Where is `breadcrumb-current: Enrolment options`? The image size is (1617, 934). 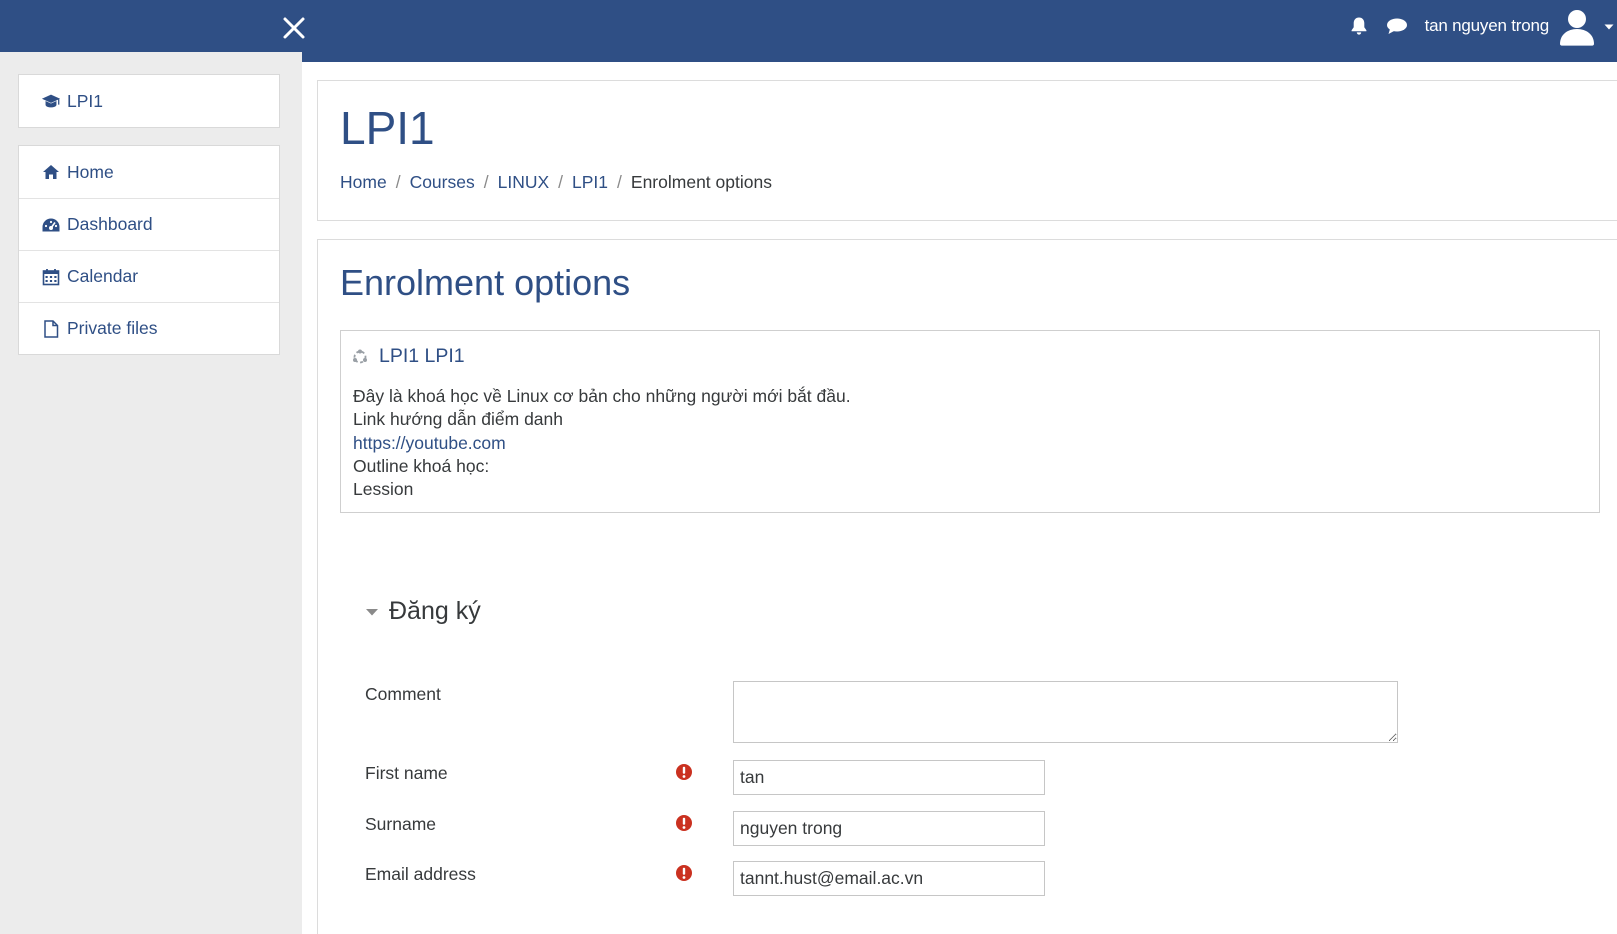 breadcrumb-current: Enrolment options is located at coordinates (701, 182).